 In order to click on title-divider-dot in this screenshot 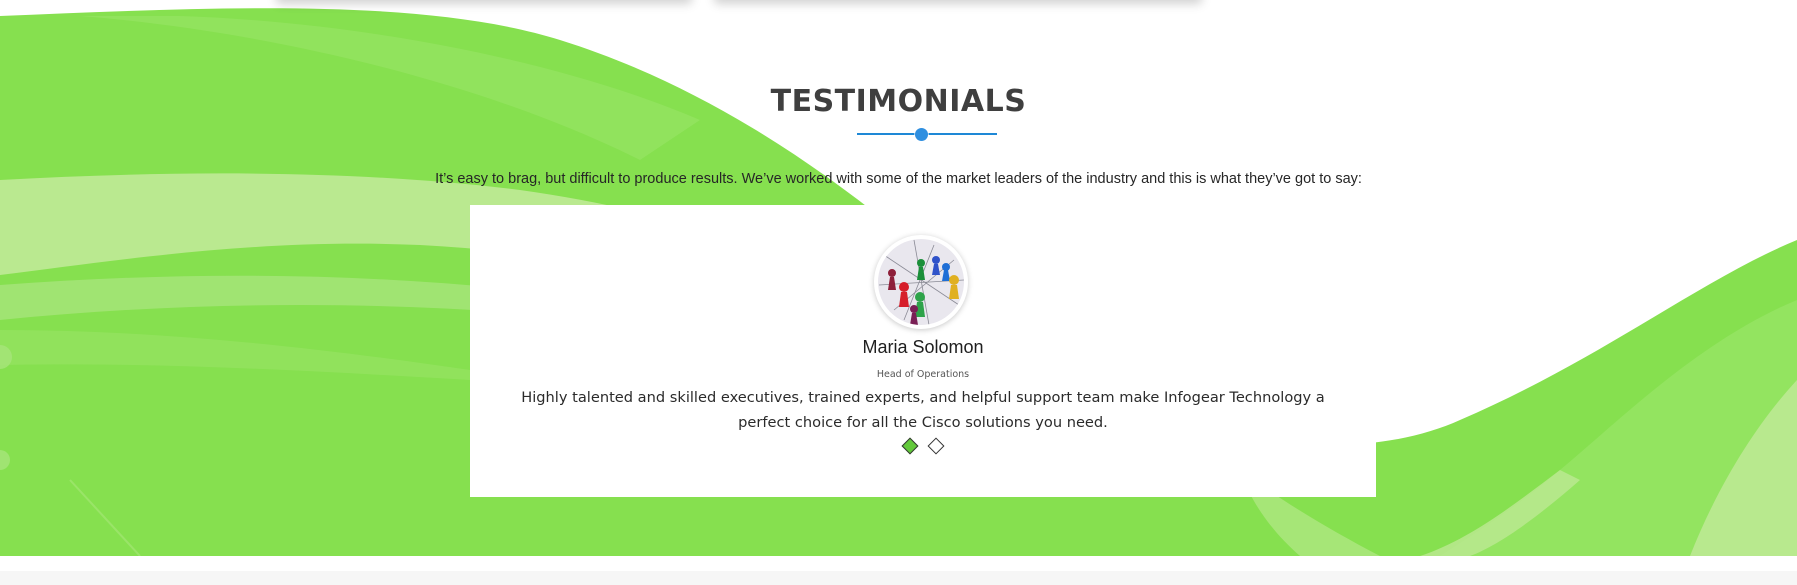, I will do `click(921, 134)`.